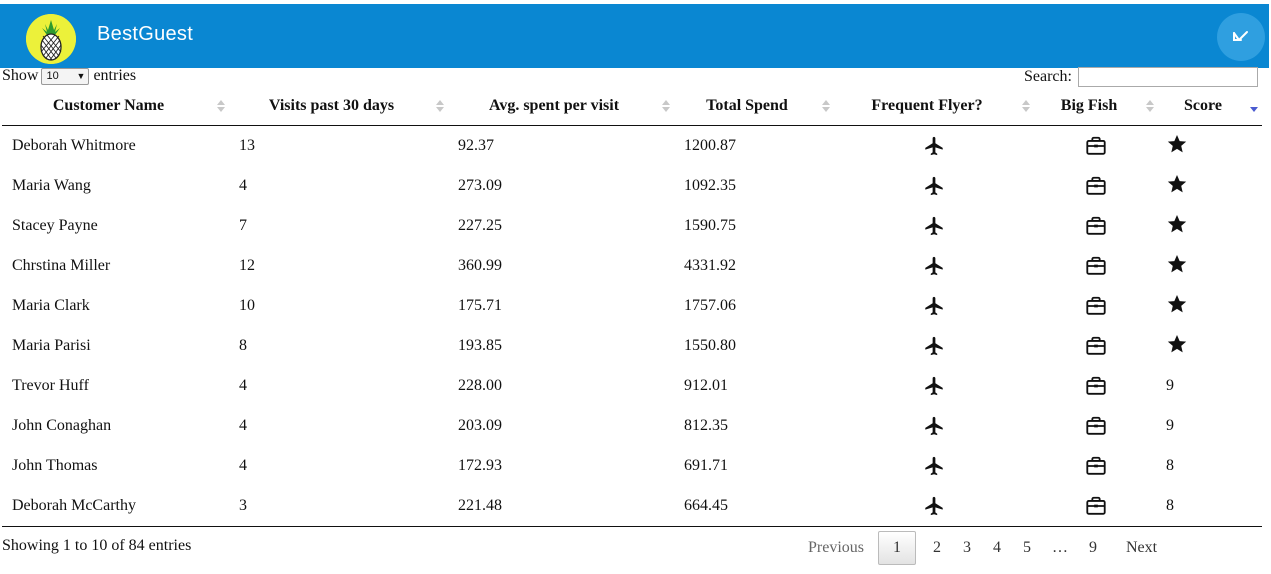 This screenshot has width=1271, height=574. What do you see at coordinates (1150, 106) in the screenshot?
I see `sort-both-icon` at bounding box center [1150, 106].